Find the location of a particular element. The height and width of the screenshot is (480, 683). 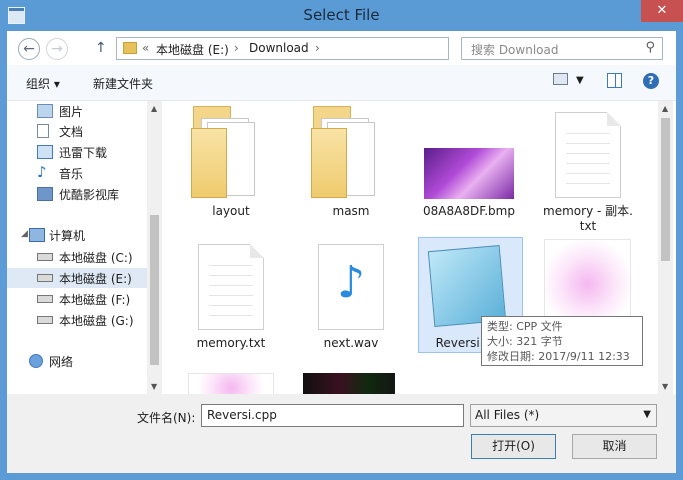

file-item-memory: memory.txt is located at coordinates (231, 296).